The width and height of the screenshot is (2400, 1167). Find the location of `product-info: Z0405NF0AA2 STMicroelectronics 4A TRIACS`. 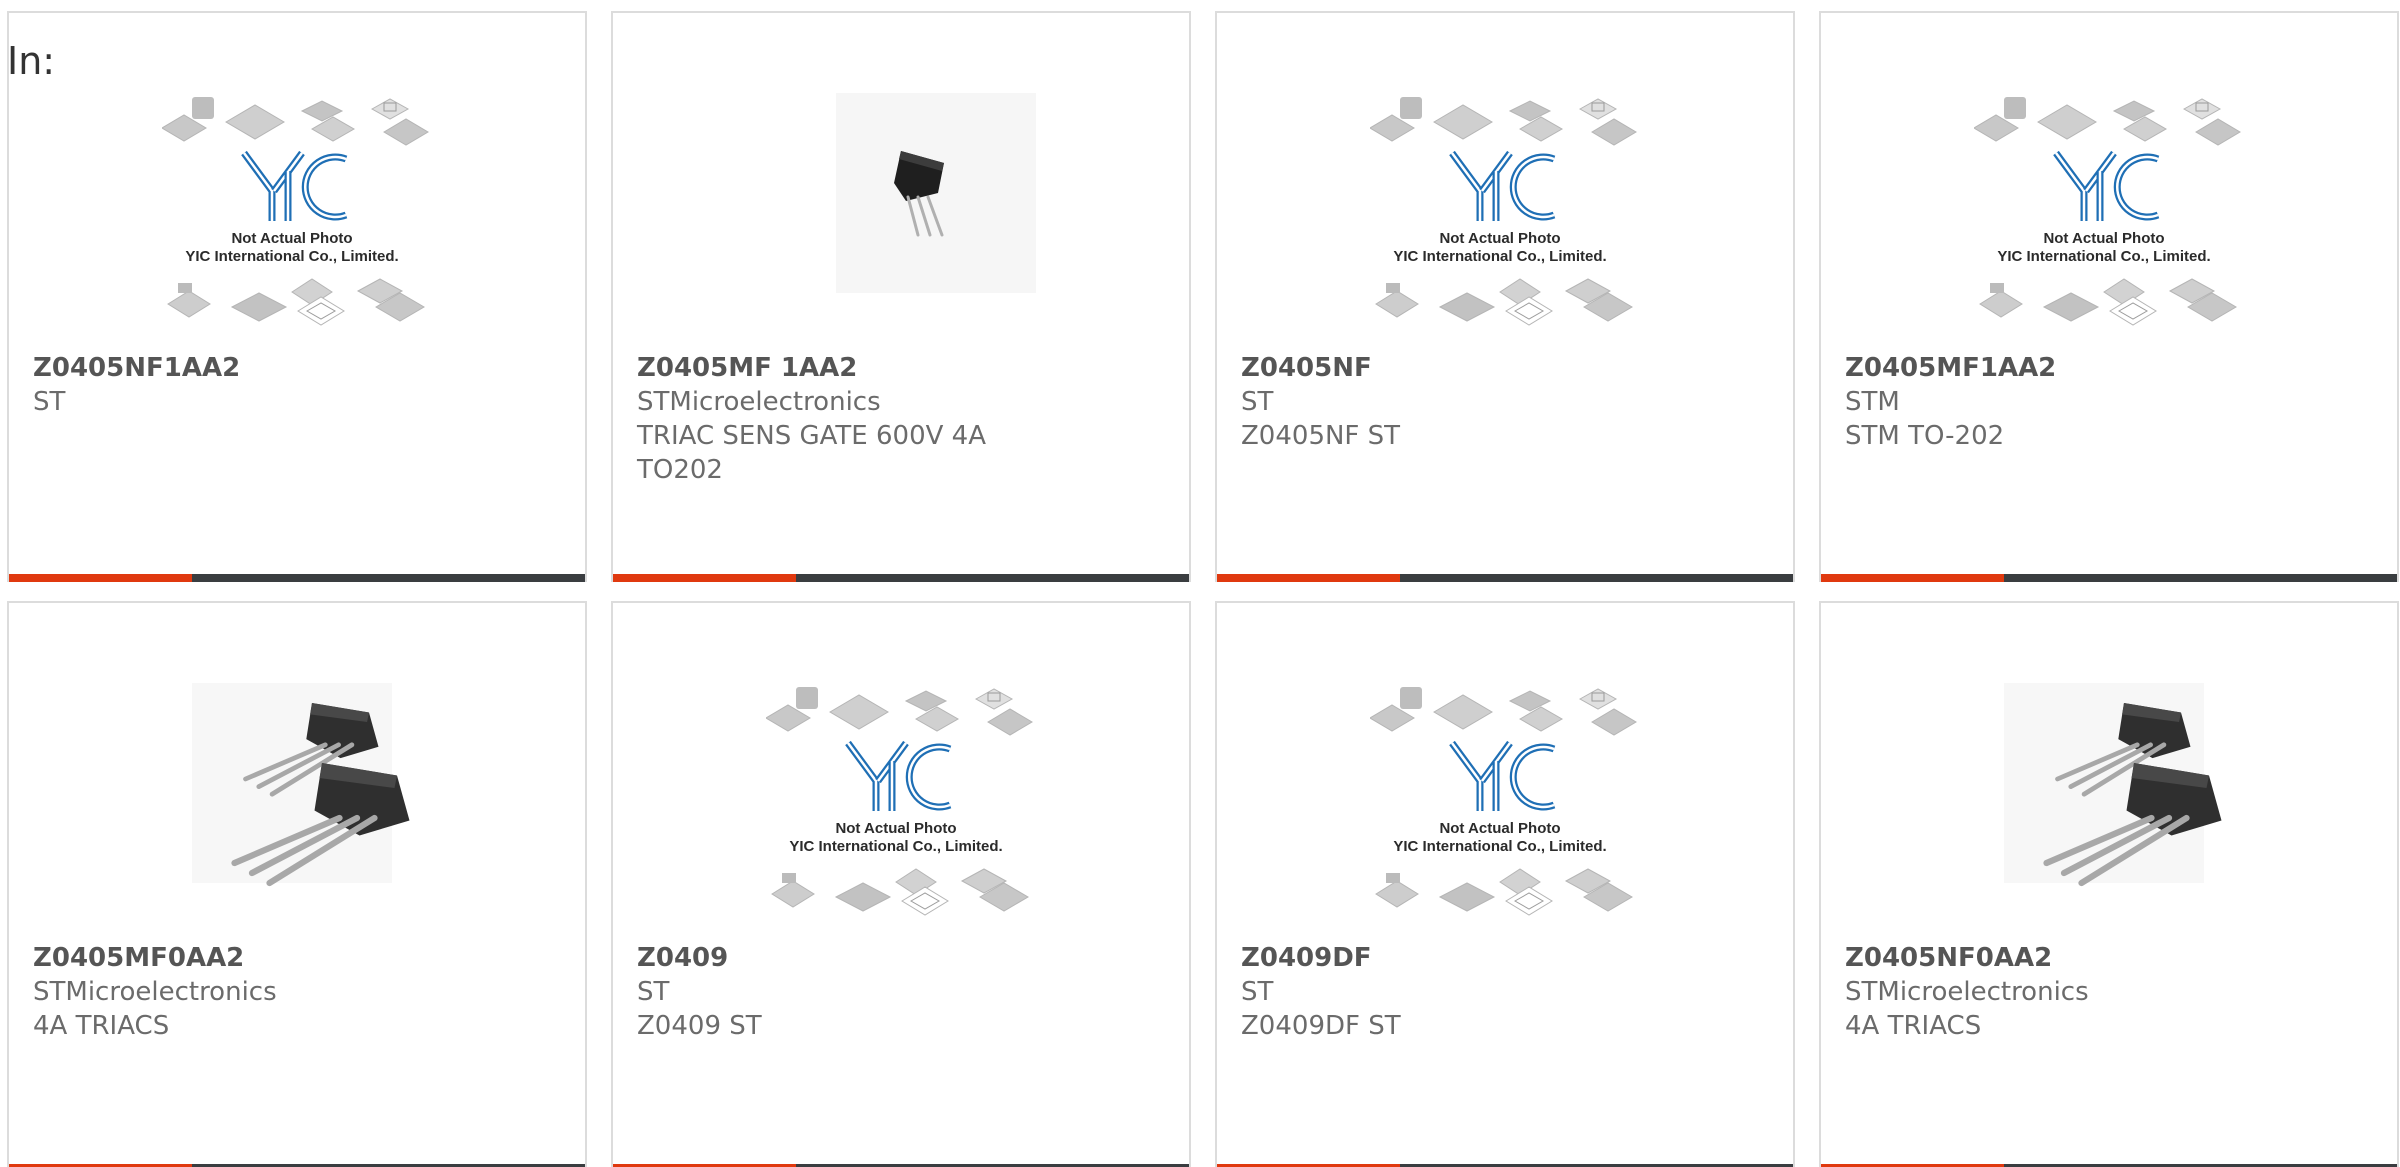

product-info: Z0405NF0AA2 STMicroelectronics 4A TRIACS is located at coordinates (2111, 992).